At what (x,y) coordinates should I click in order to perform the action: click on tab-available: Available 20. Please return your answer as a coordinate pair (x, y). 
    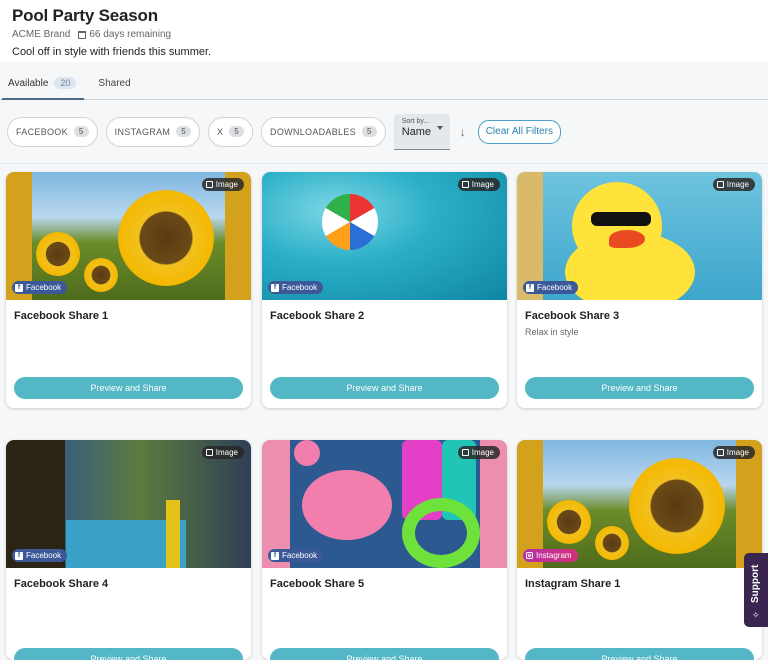
    Looking at the image, I should click on (43, 88).